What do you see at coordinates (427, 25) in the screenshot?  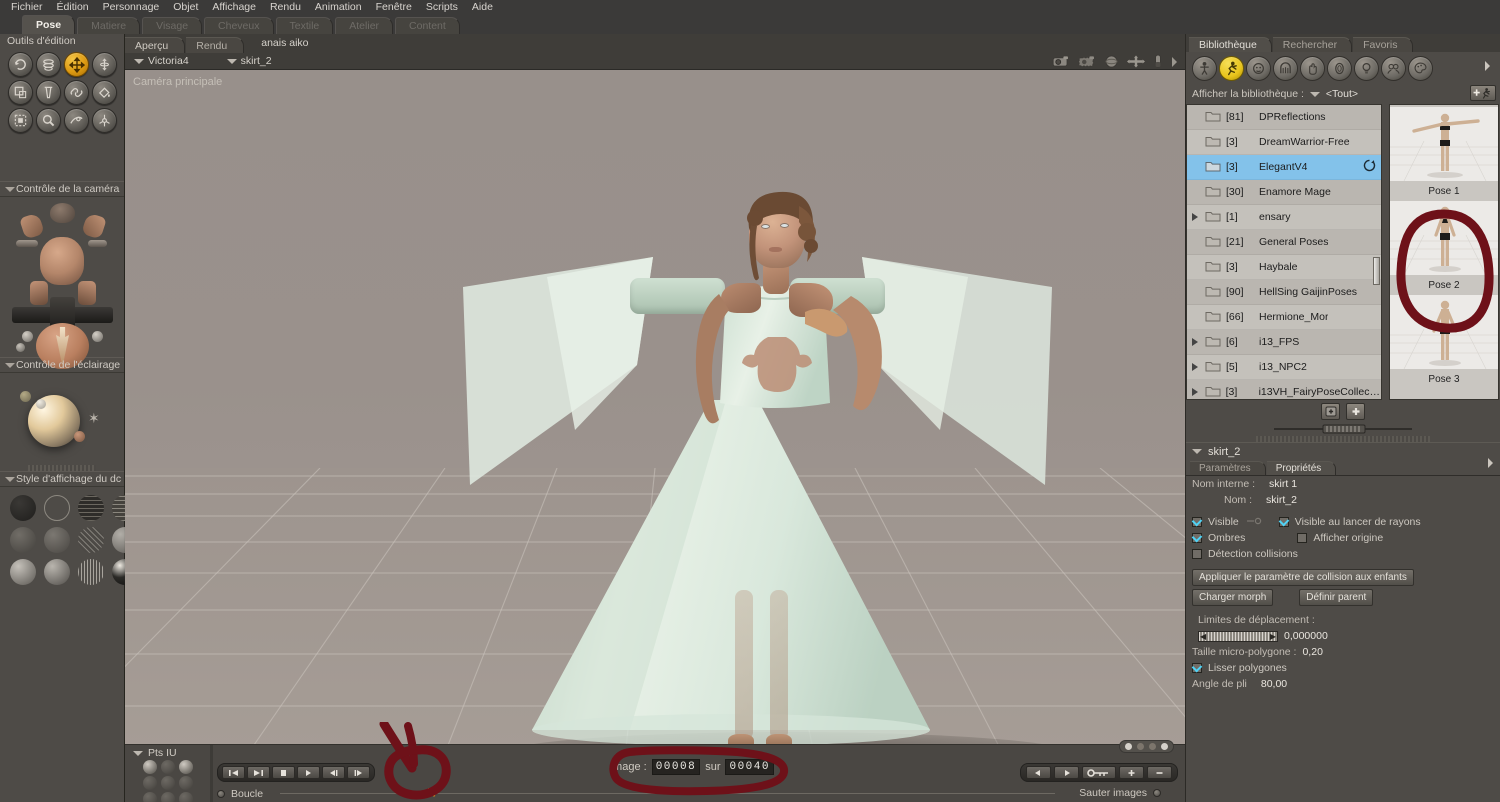 I see `room-tab-content: Content` at bounding box center [427, 25].